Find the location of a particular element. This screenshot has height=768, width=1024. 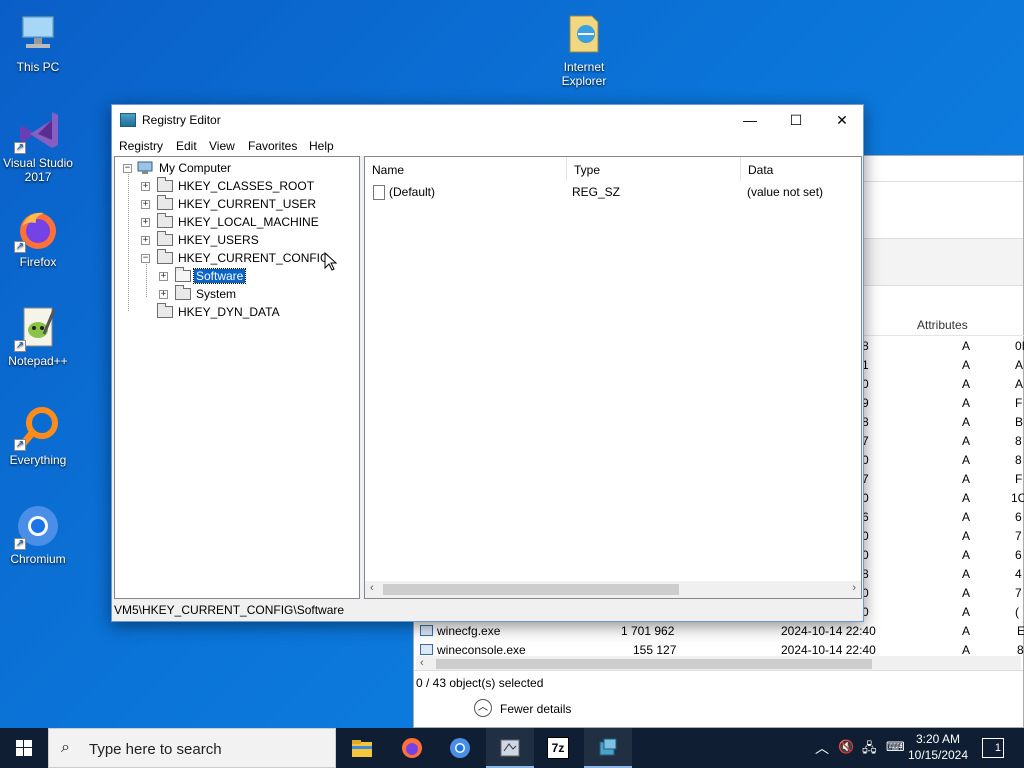

menu-help: Help is located at coordinates (321, 146).